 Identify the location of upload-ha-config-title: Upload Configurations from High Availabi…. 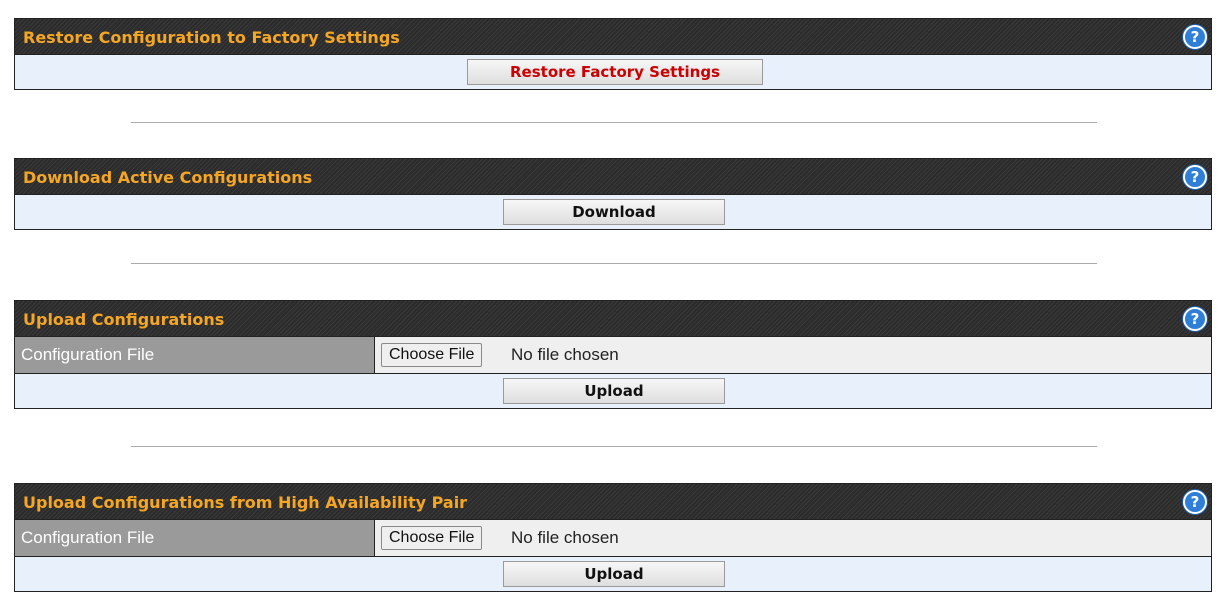
(245, 502).